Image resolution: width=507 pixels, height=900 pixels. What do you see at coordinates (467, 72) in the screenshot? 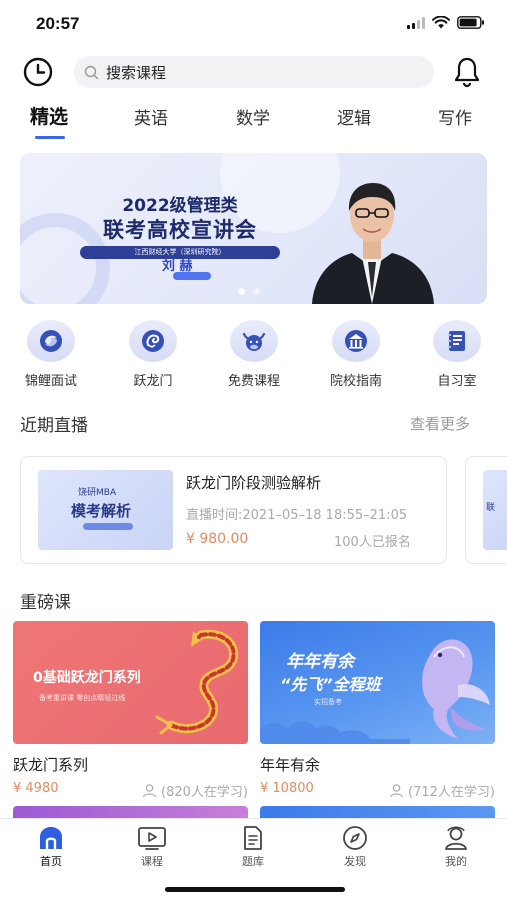
I see `notification-bell-icon` at bounding box center [467, 72].